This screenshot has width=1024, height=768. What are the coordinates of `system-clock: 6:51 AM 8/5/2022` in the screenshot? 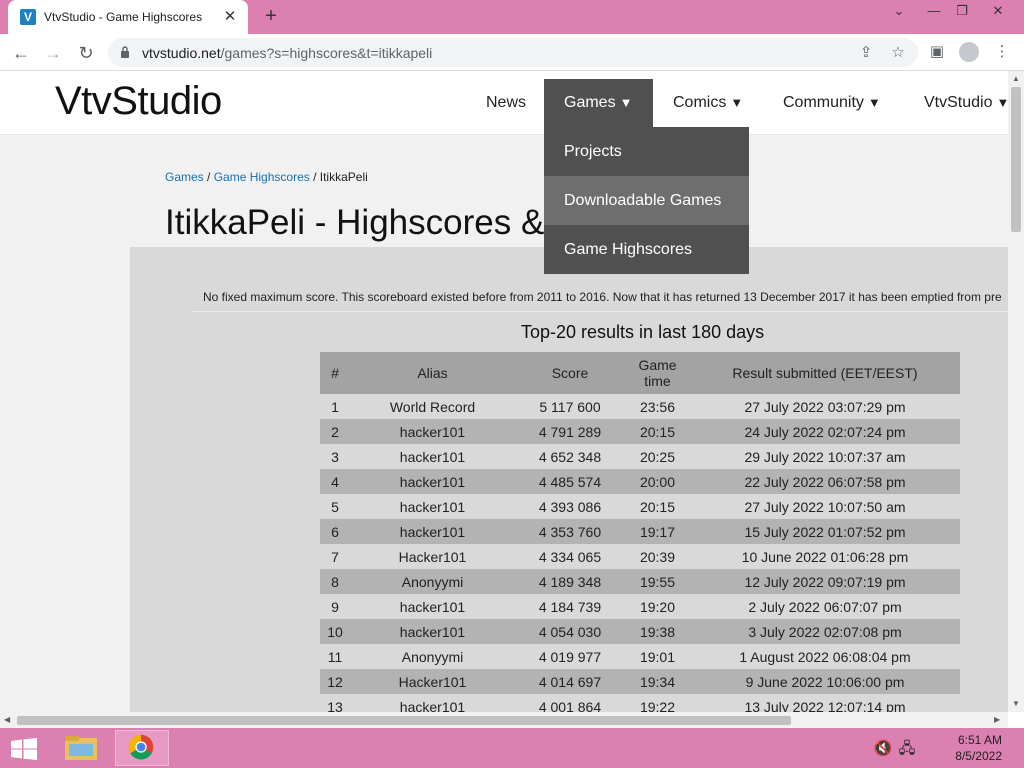 It's located at (978, 748).